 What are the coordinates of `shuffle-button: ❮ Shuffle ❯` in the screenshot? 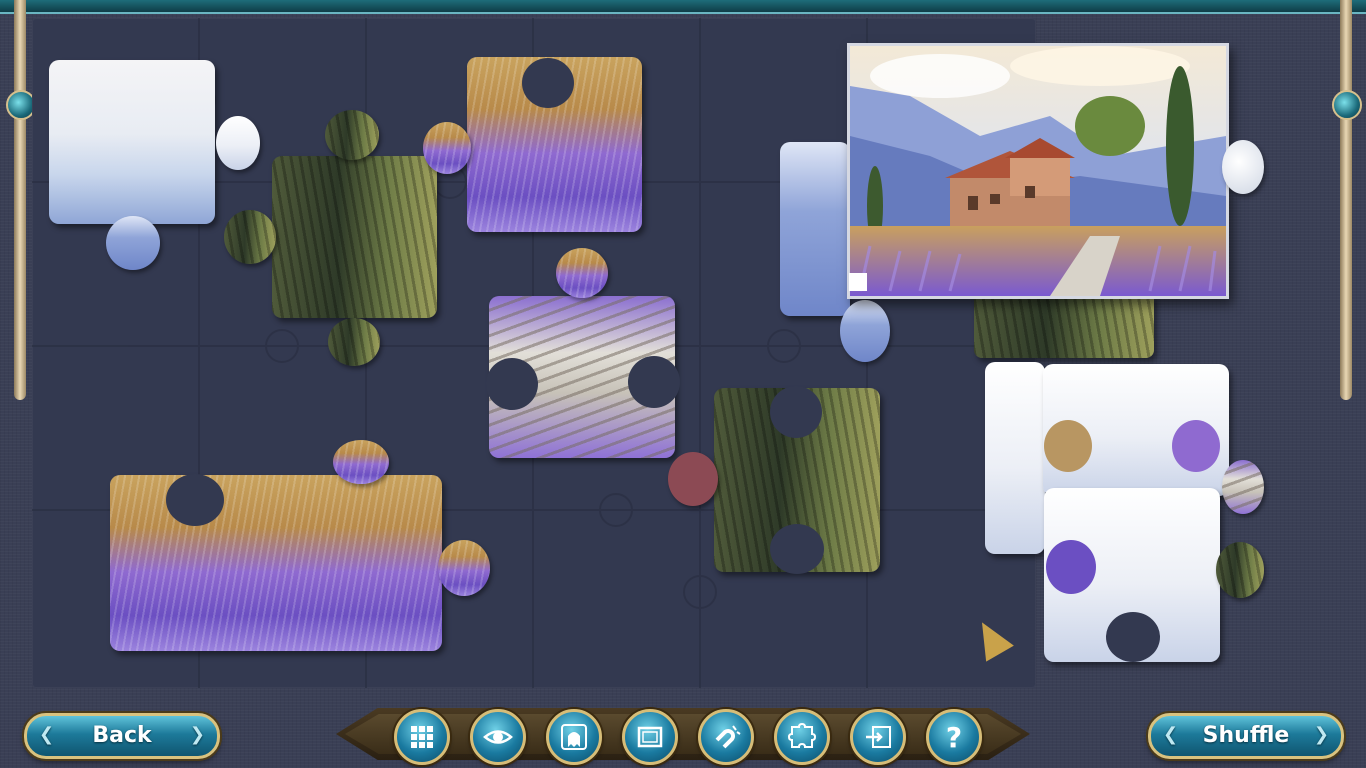 It's located at (1246, 736).